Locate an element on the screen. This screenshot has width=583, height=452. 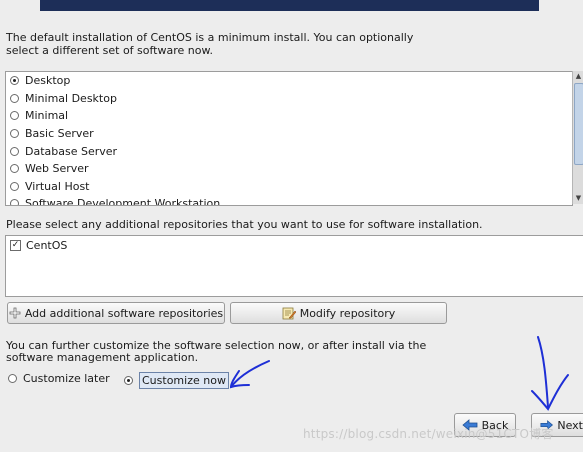
software-option-label: Desktop is located at coordinates (48, 81).